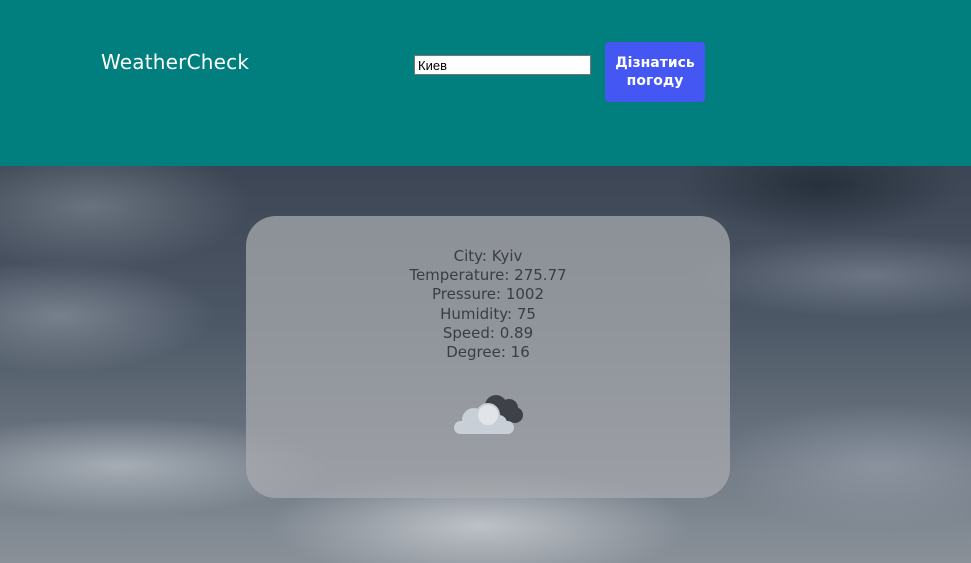 The height and width of the screenshot is (563, 971). Describe the element at coordinates (488, 313) in the screenshot. I see `humidity-text: Humidity: 75` at that location.